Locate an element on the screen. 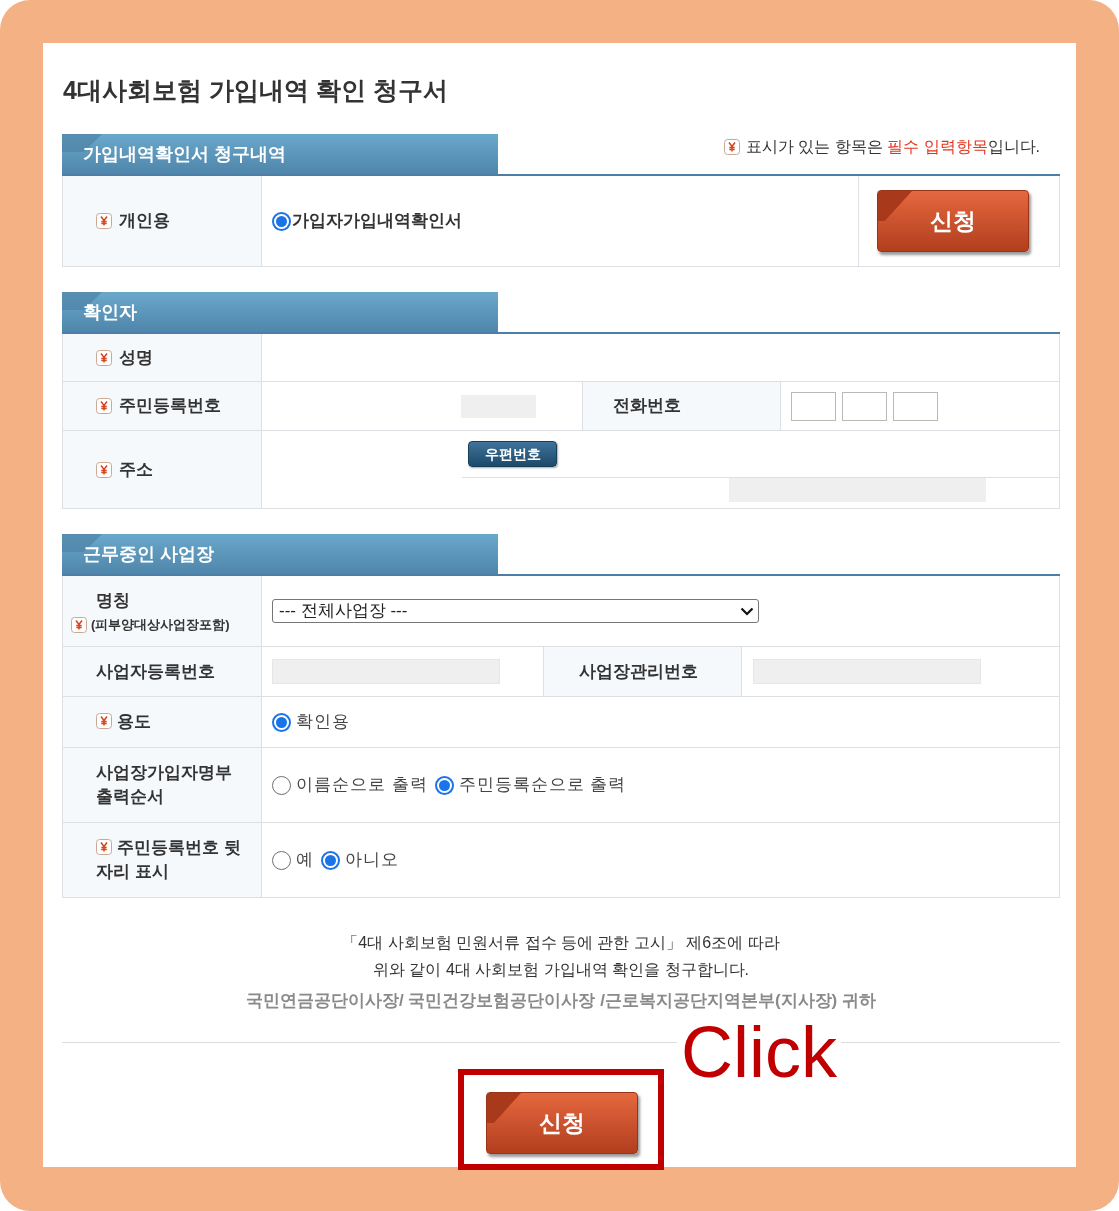 This screenshot has width=1119, height=1211. field-label: 주민등록번호 뒷자리 표시 is located at coordinates (168, 859).